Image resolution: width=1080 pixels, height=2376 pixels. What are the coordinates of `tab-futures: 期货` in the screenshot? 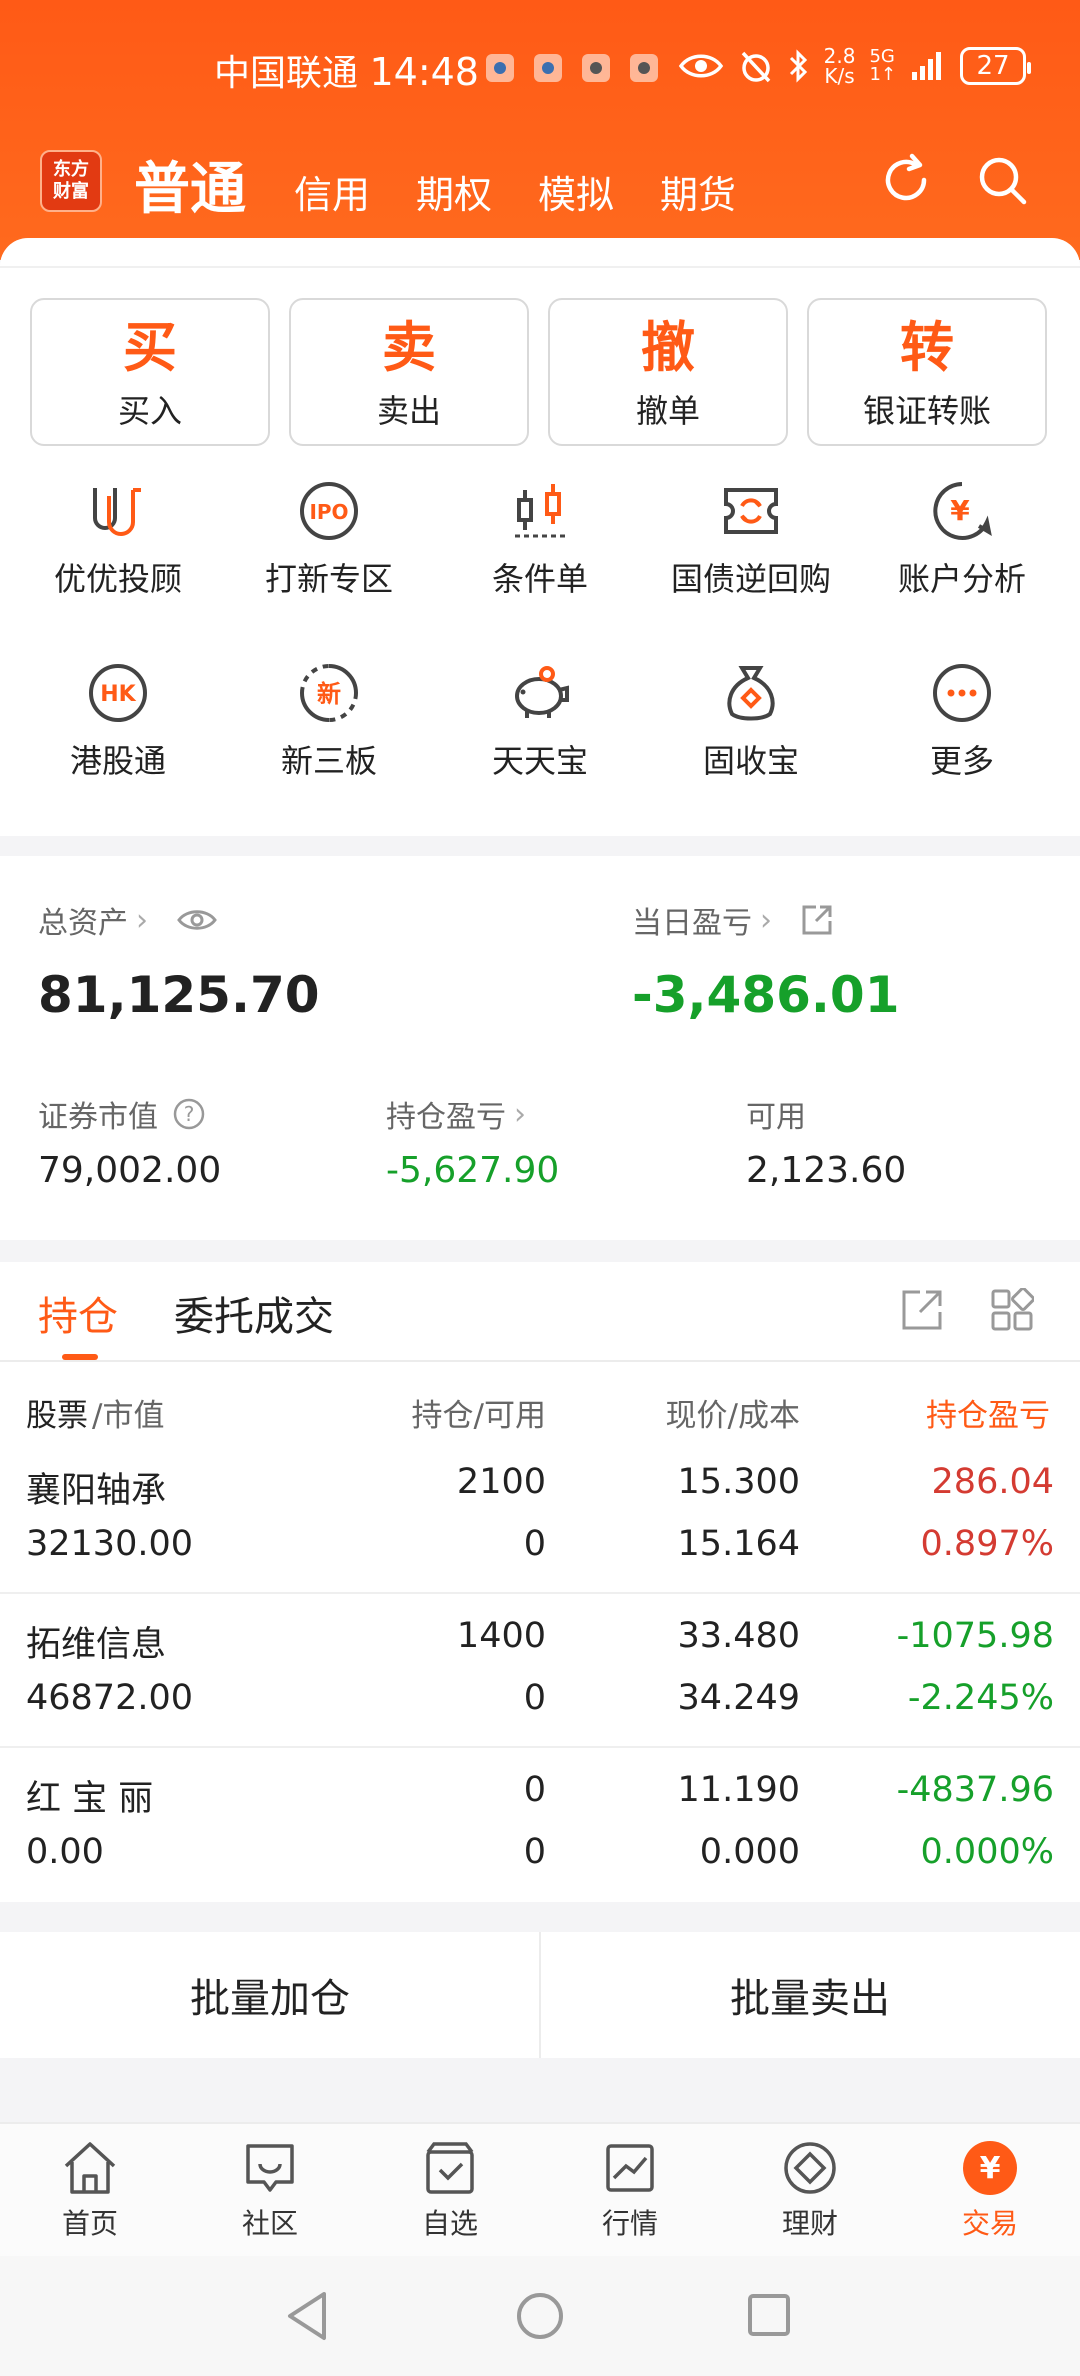 It's located at (698, 191).